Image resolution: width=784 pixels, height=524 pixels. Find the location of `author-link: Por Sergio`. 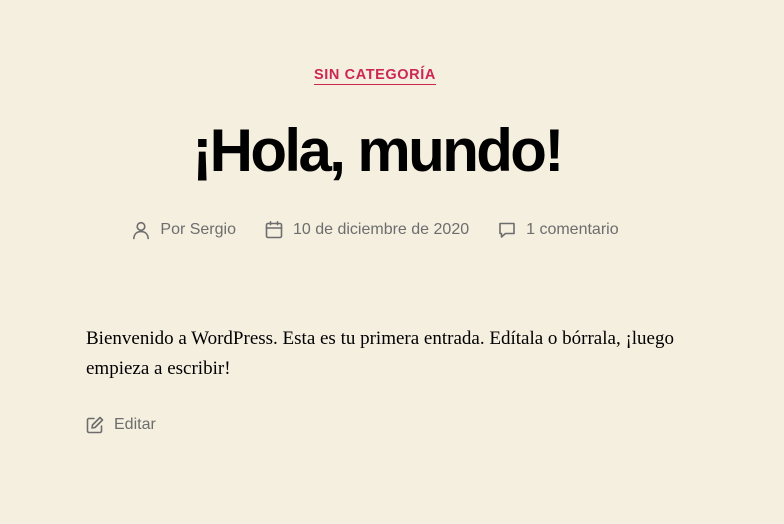

author-link: Por Sergio is located at coordinates (198, 230).